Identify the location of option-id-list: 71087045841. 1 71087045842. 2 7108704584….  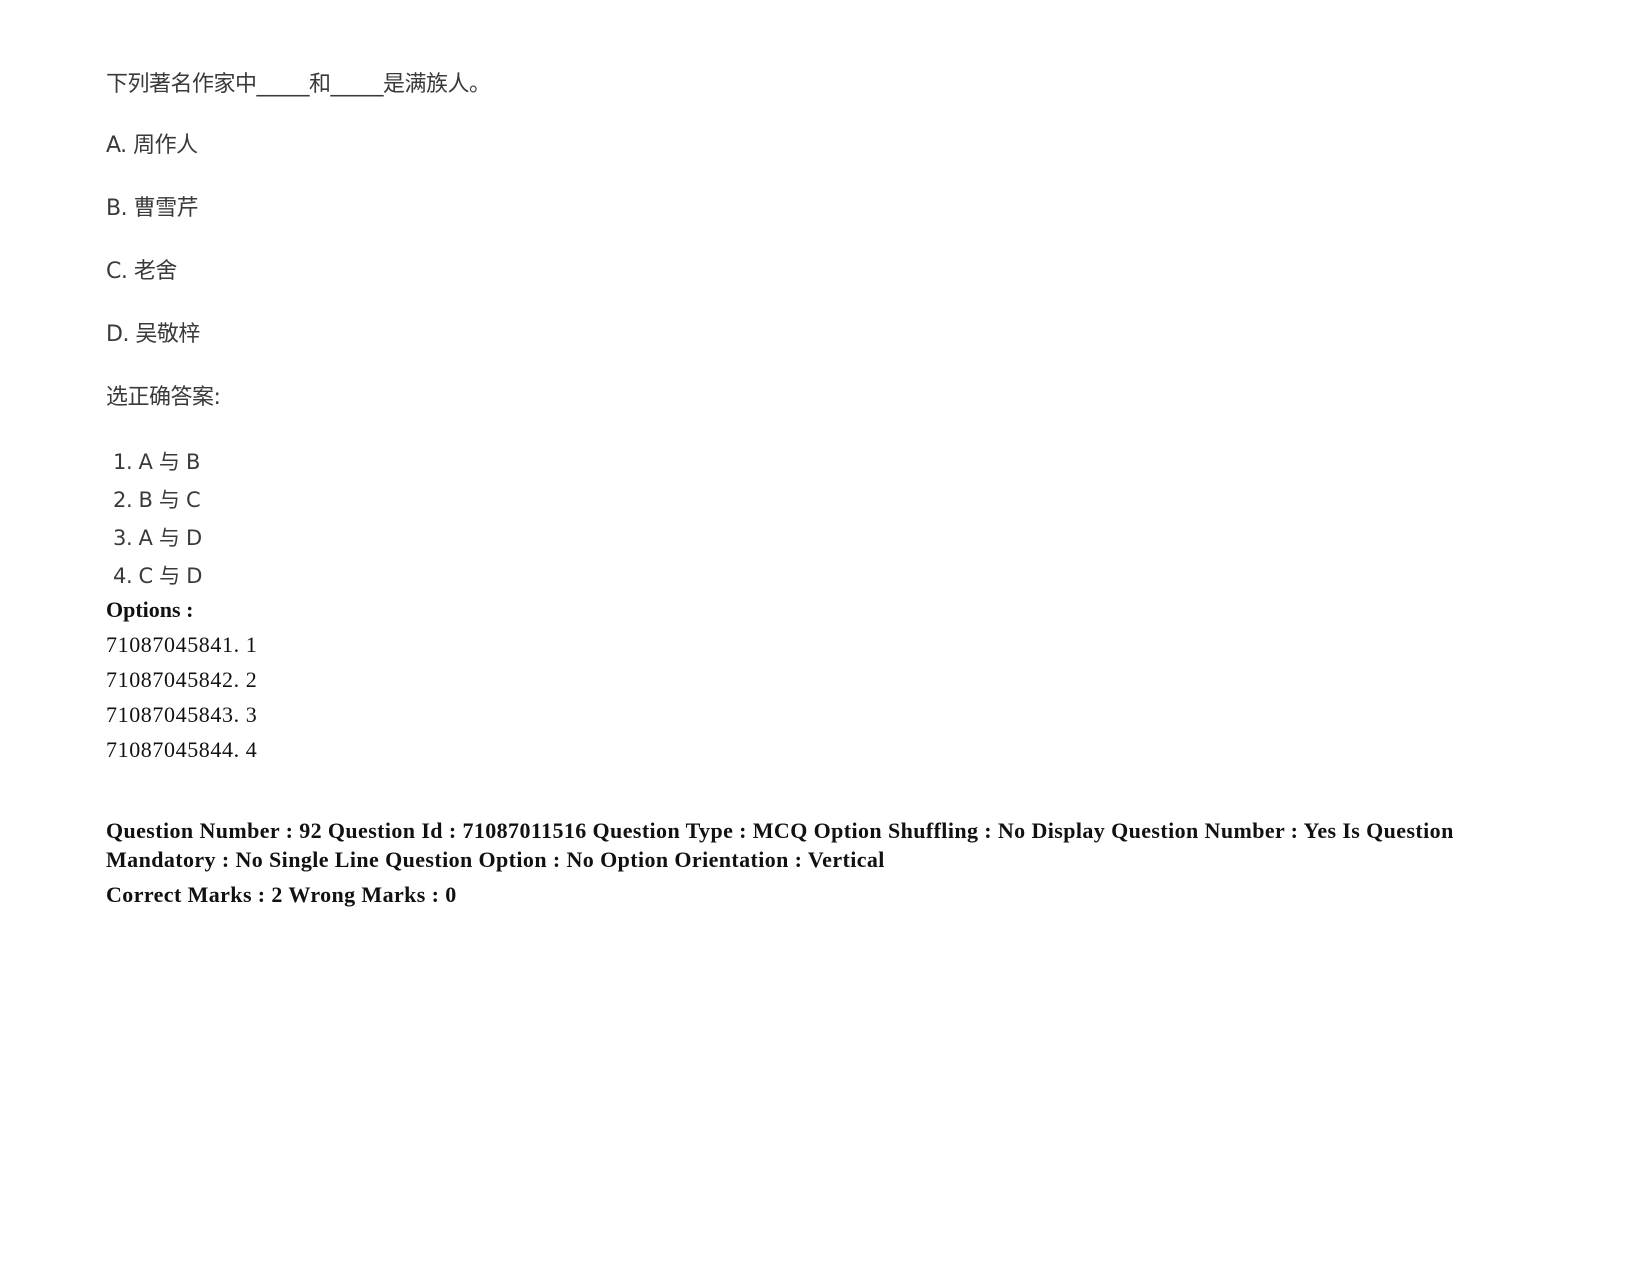
(181, 697).